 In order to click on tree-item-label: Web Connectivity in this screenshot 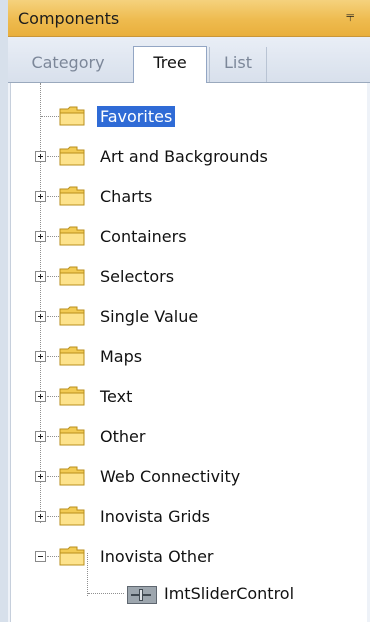, I will do `click(170, 476)`.